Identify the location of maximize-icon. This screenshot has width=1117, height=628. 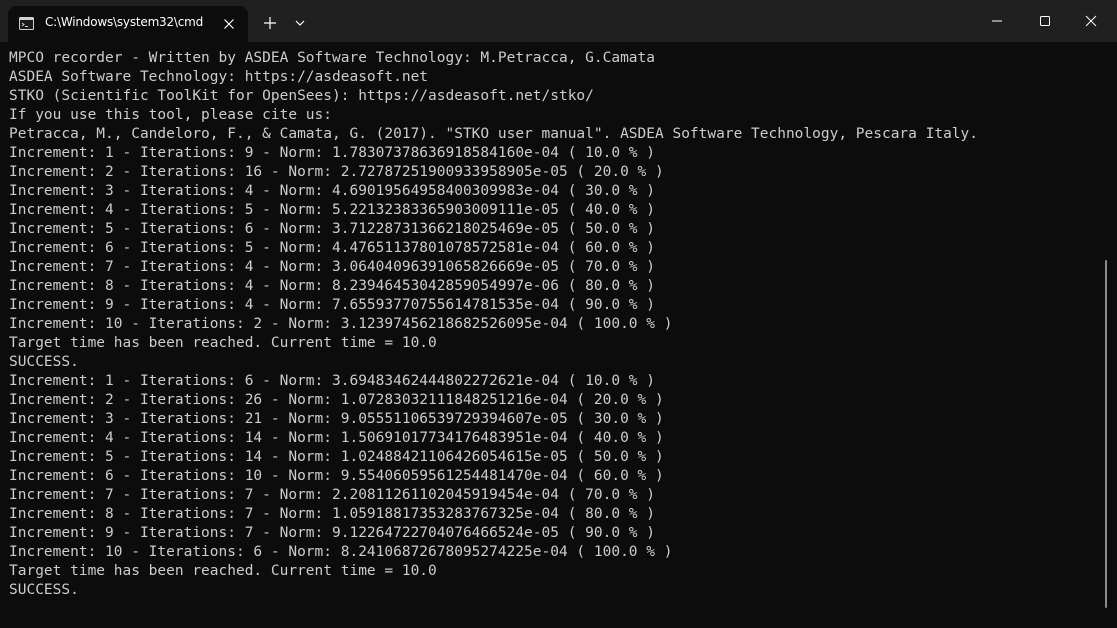
(1045, 21).